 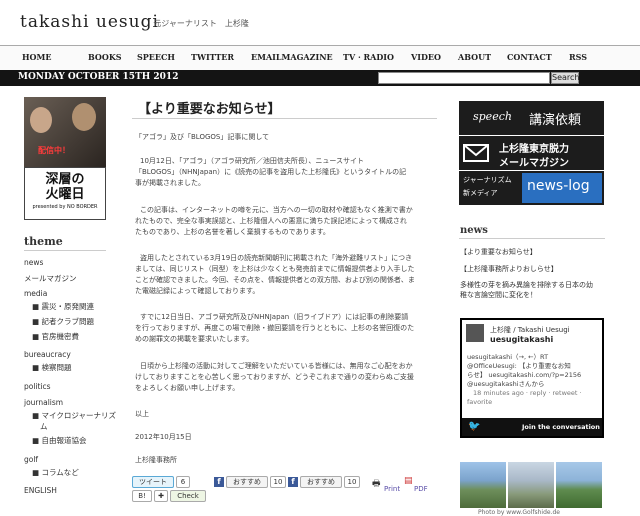 I want to click on news-item: 多様性の芽を摘み異論を排除する日本の幼, so click(x=535, y=285).